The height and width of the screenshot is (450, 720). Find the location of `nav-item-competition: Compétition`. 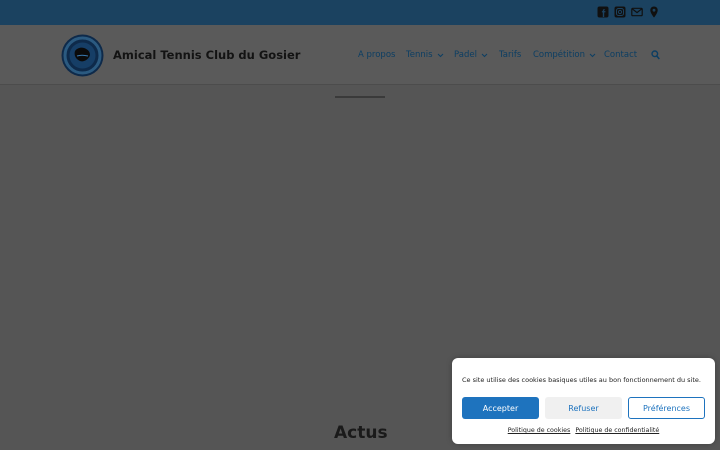

nav-item-competition: Compétition is located at coordinates (564, 55).